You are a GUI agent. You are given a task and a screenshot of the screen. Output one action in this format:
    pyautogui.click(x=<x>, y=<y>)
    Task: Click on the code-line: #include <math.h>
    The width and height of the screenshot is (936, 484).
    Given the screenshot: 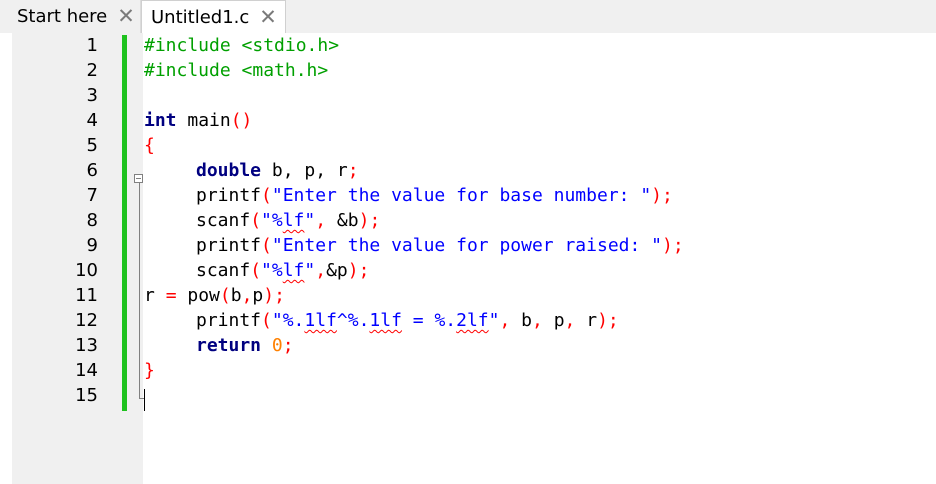 What is the action you would take?
    pyautogui.click(x=236, y=70)
    